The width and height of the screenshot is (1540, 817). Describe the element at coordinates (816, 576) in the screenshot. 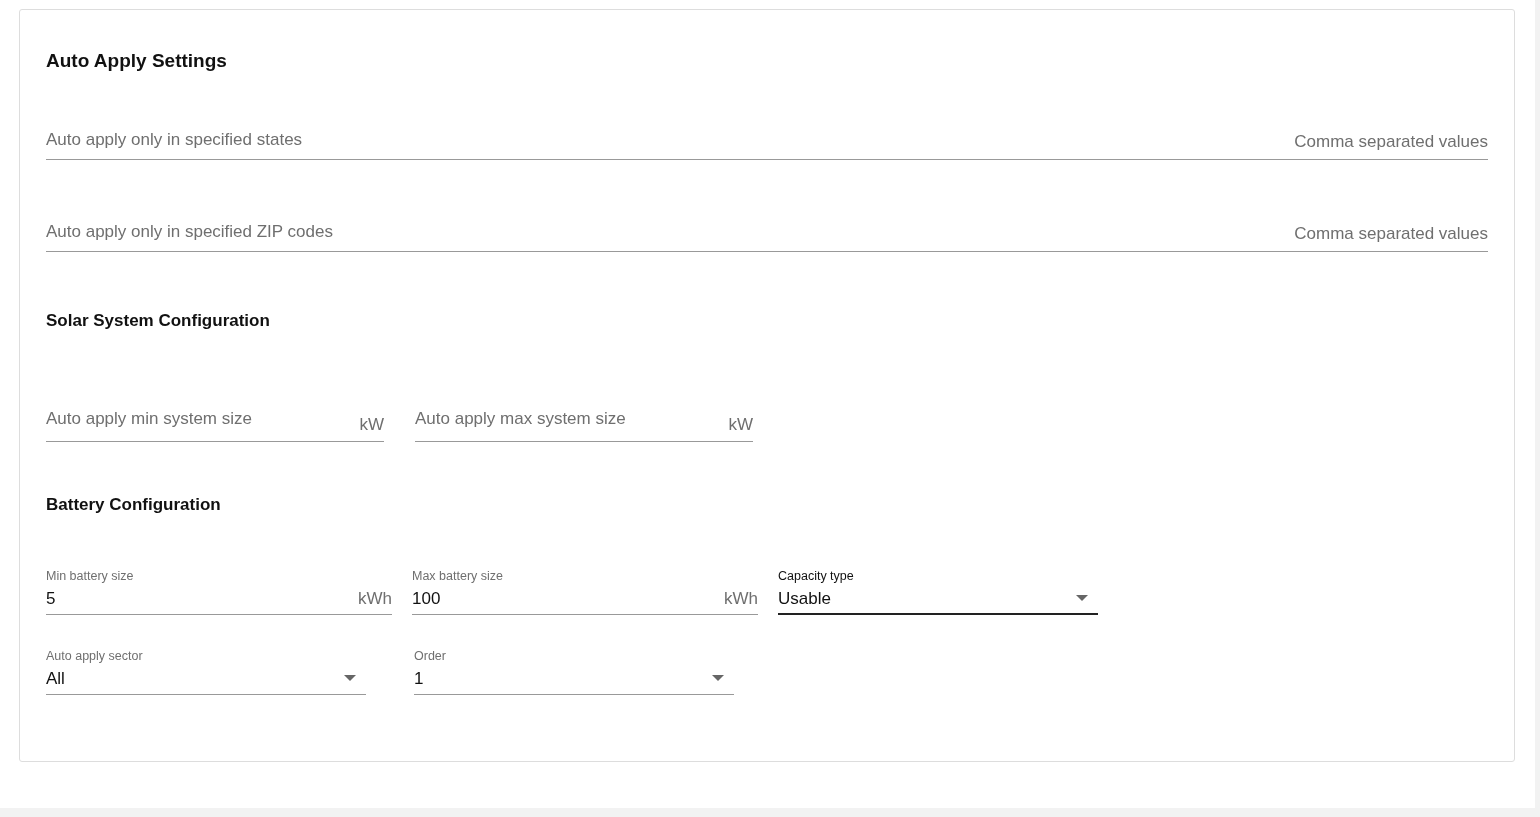

I see `field-label: Capacity type` at that location.